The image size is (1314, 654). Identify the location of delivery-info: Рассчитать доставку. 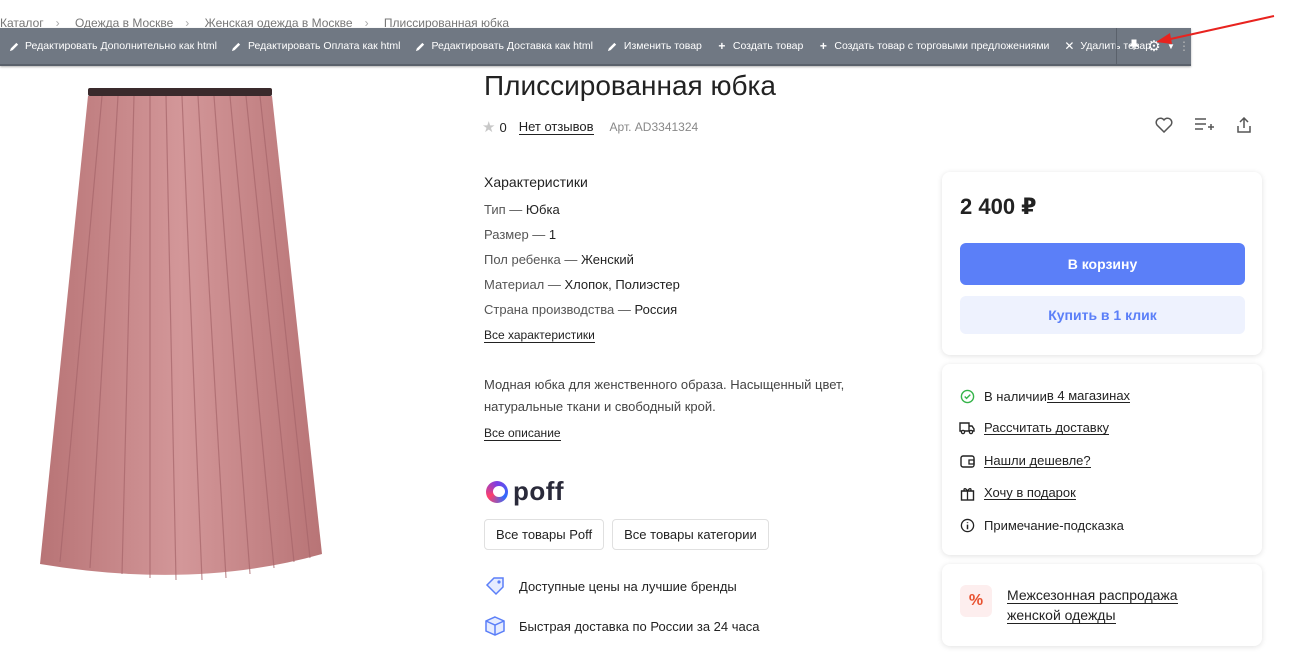
(1034, 428).